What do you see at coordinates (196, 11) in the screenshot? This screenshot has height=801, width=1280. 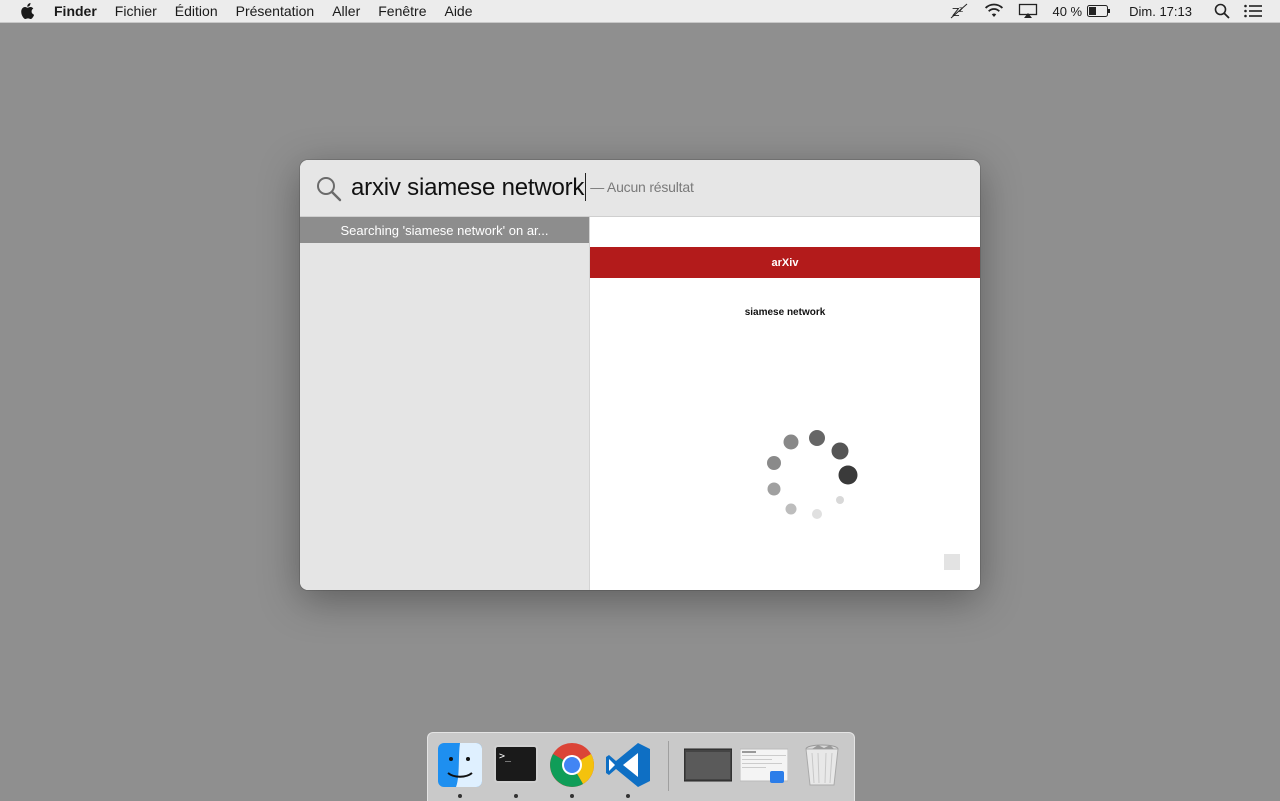 I see `menu-edition: Édition` at bounding box center [196, 11].